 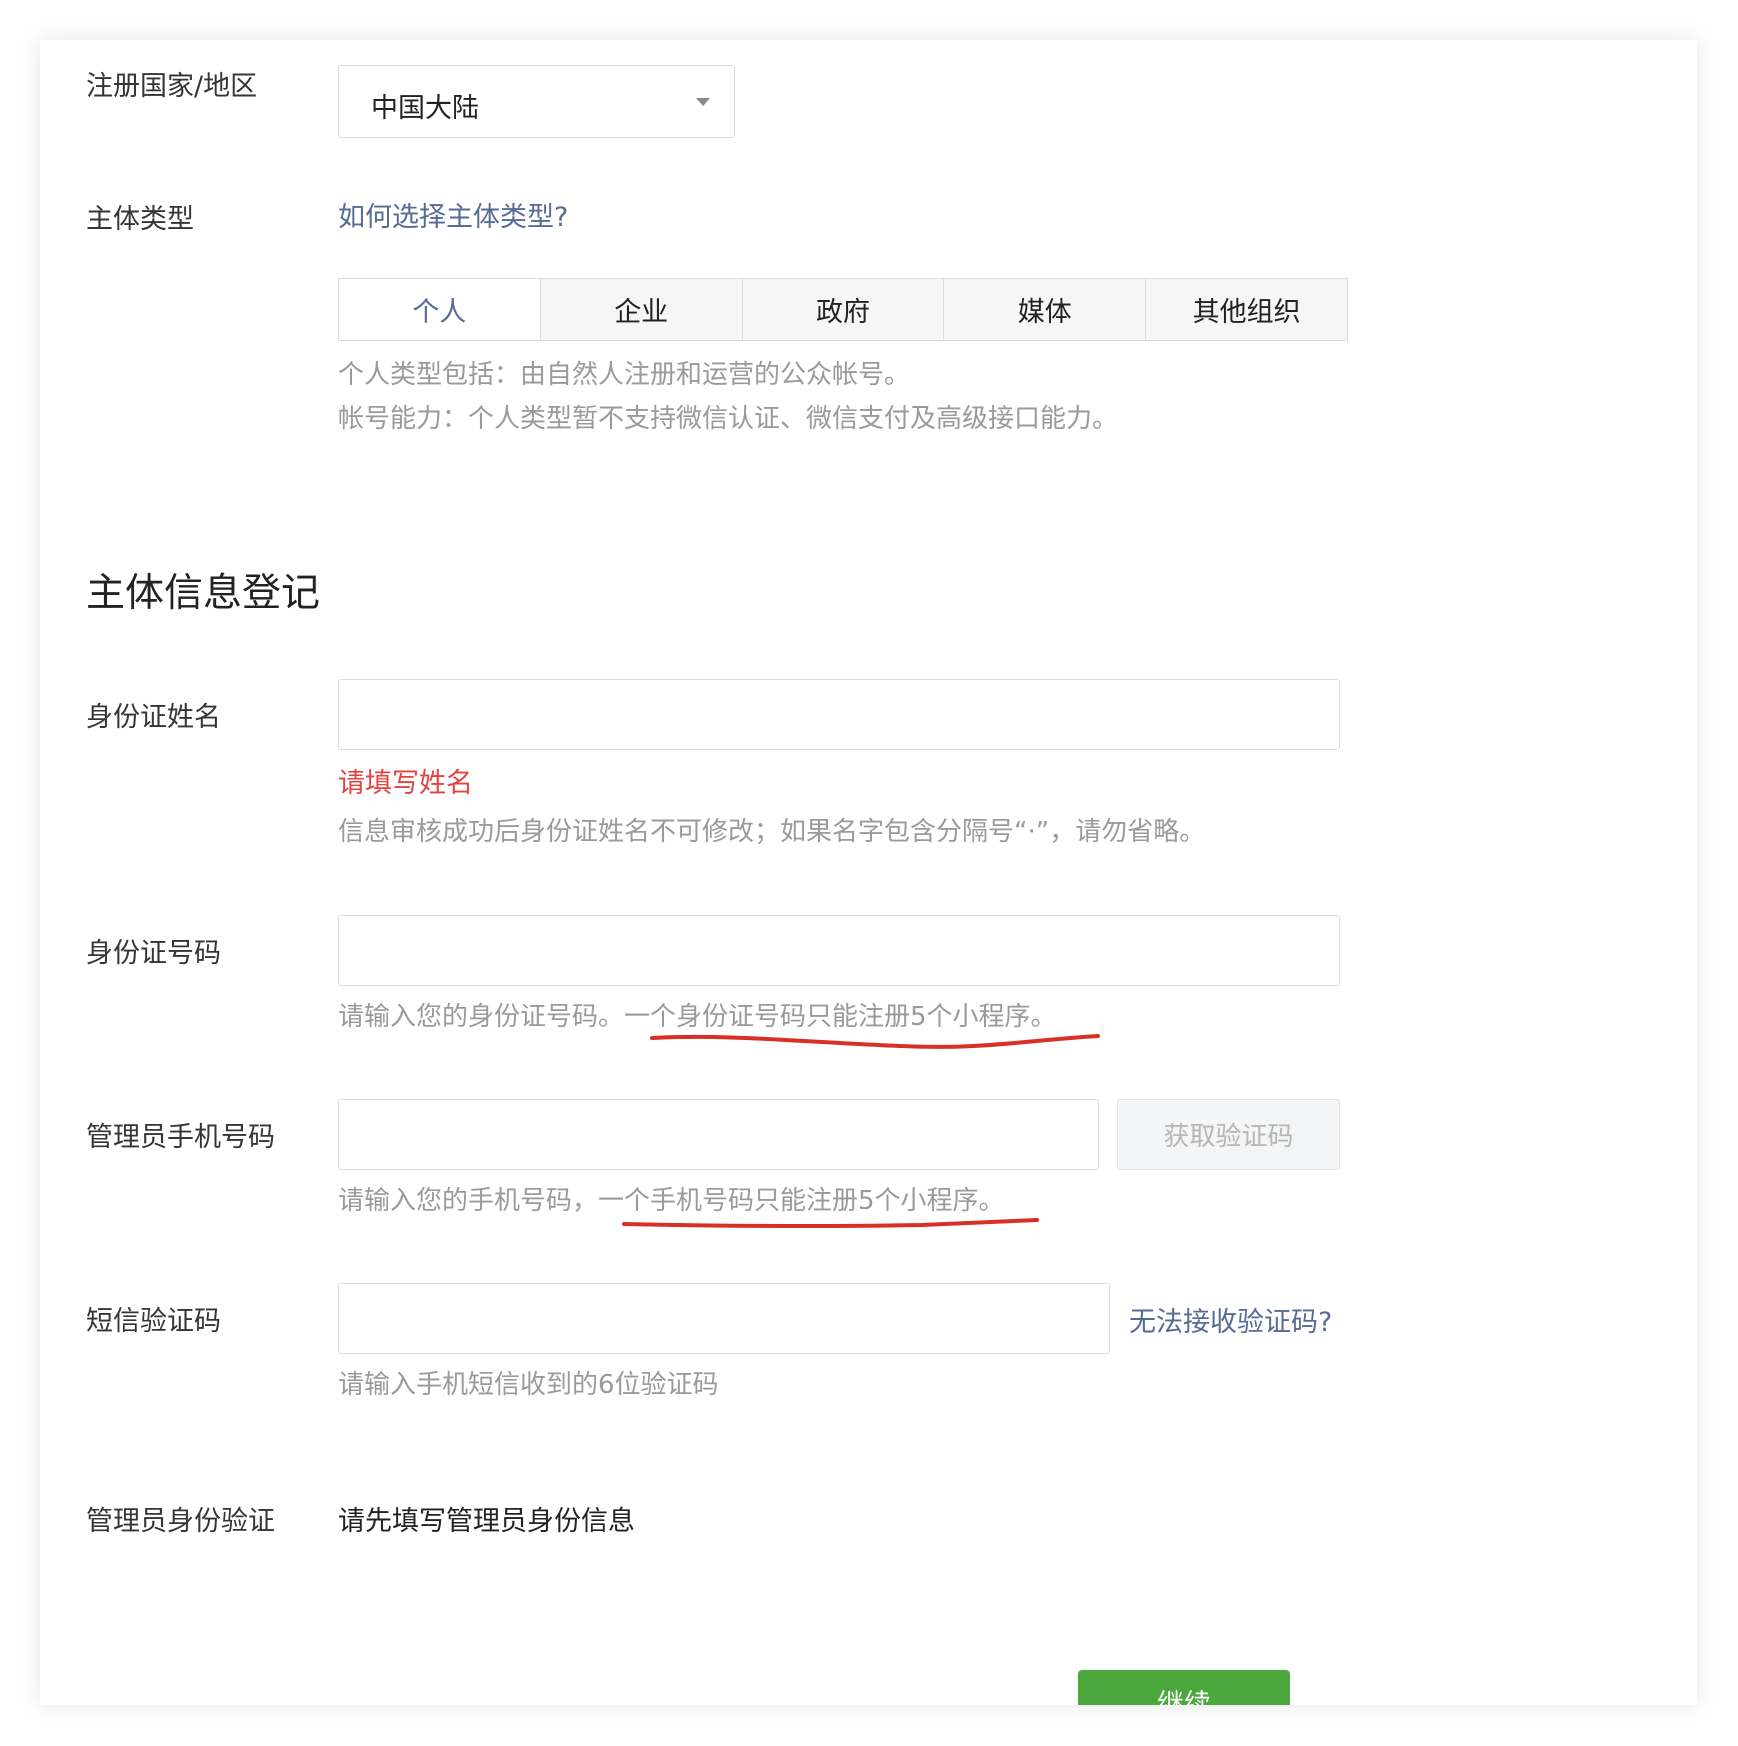 What do you see at coordinates (203, 593) in the screenshot?
I see `section-title: 主体信息登记` at bounding box center [203, 593].